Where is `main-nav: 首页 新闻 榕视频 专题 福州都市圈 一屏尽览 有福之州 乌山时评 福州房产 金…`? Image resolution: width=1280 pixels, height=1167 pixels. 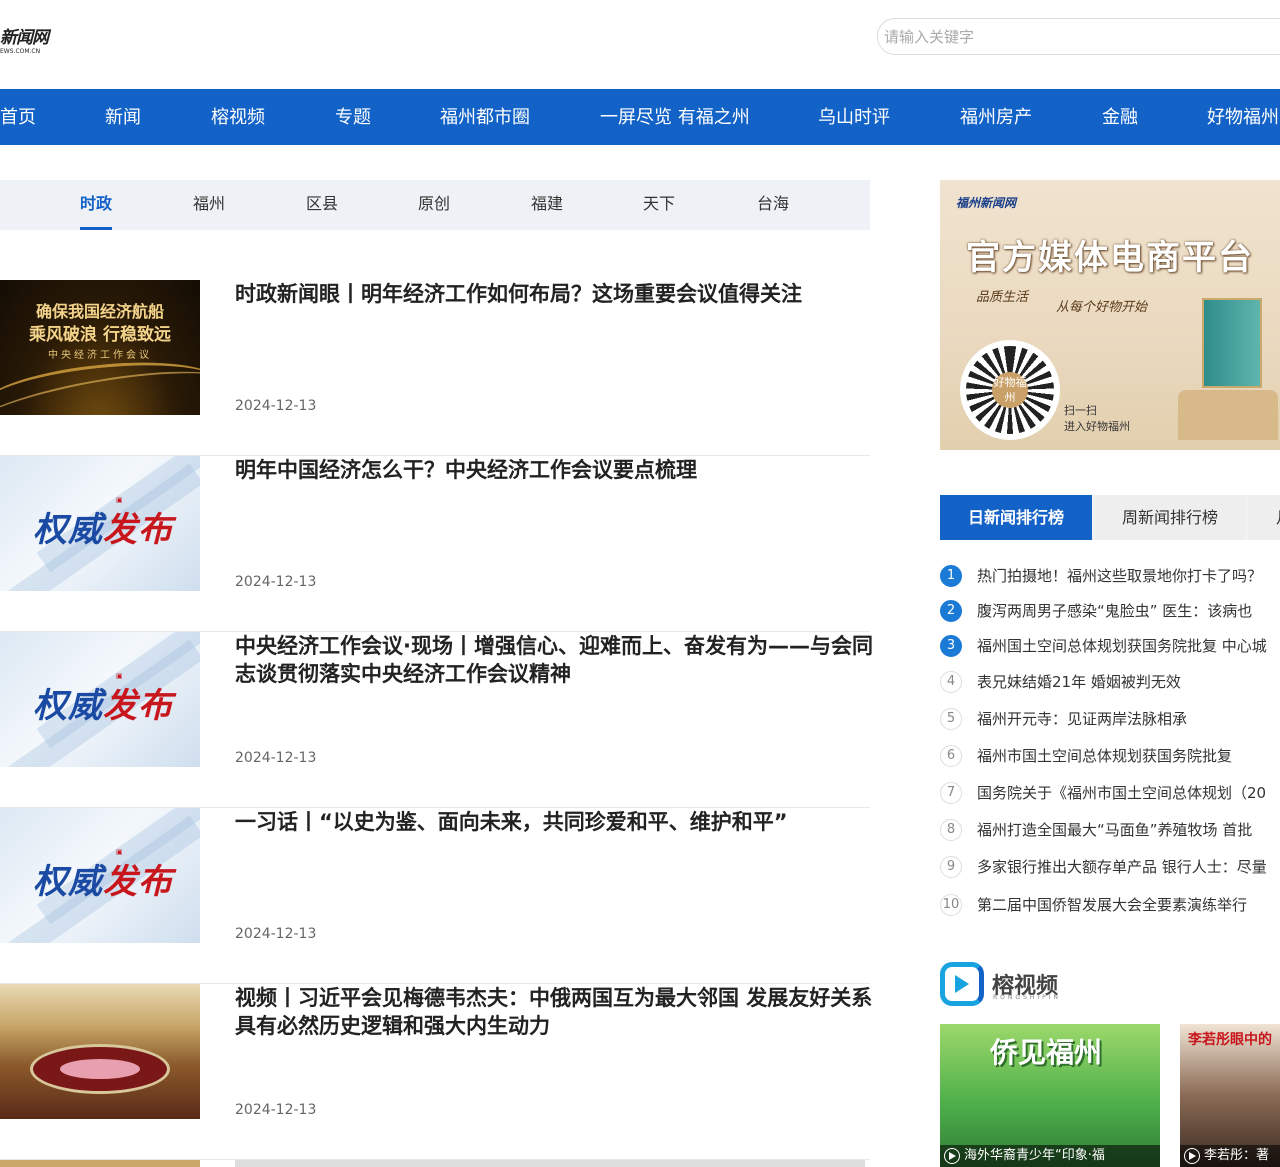
main-nav: 首页 新闻 榕视频 专题 福州都市圈 一屏尽览 有福之州 乌山时评 福州房产 金… is located at coordinates (640, 117).